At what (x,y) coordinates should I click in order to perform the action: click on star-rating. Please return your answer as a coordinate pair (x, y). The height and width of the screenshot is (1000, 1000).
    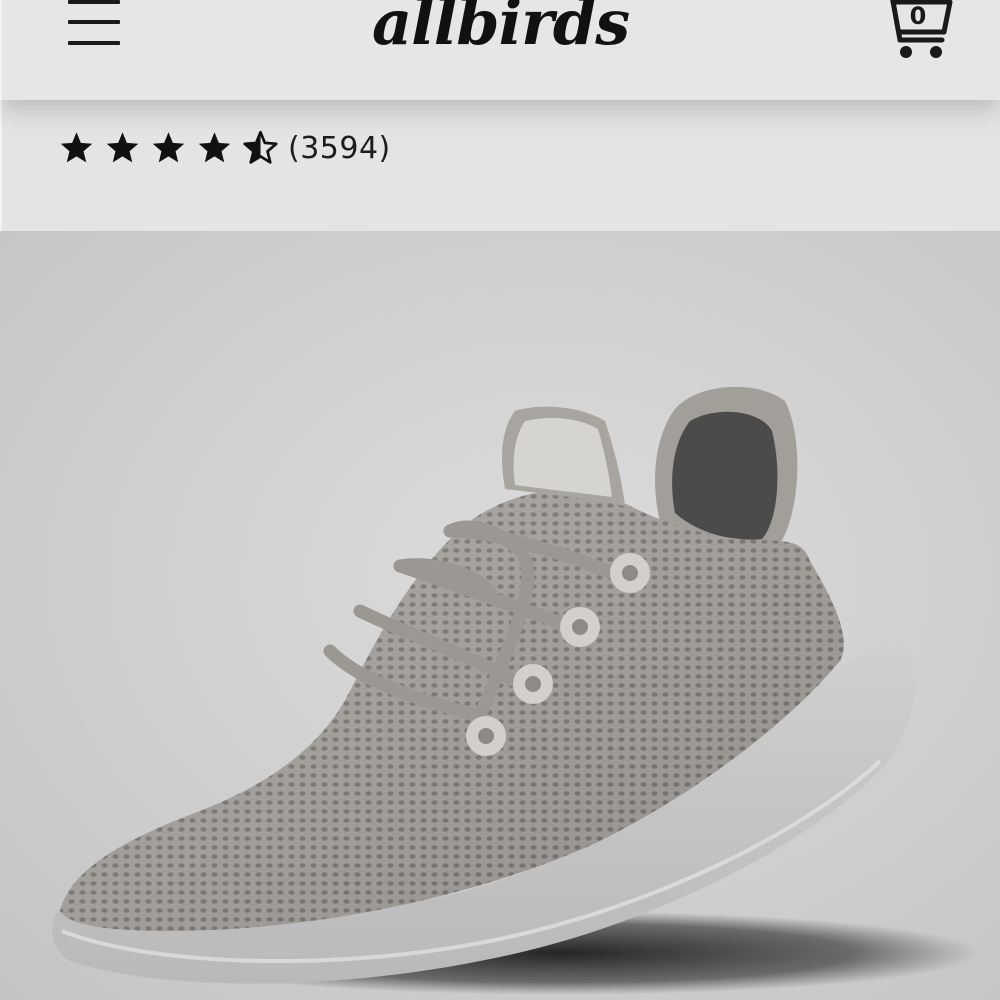
    Looking at the image, I should click on (168, 148).